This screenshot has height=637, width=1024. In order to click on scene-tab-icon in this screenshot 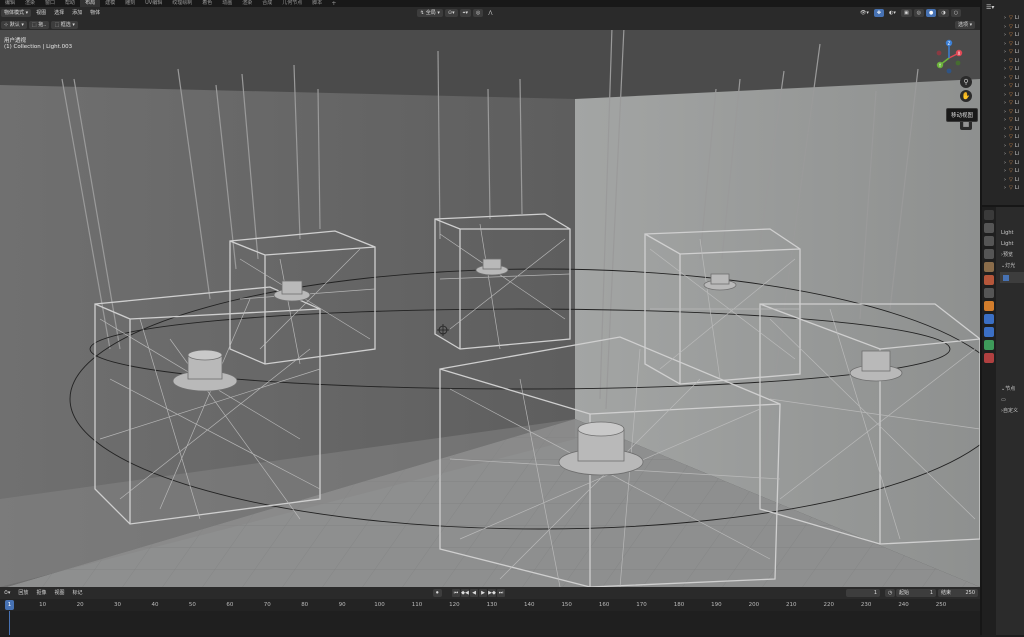, I will do `click(989, 267)`.